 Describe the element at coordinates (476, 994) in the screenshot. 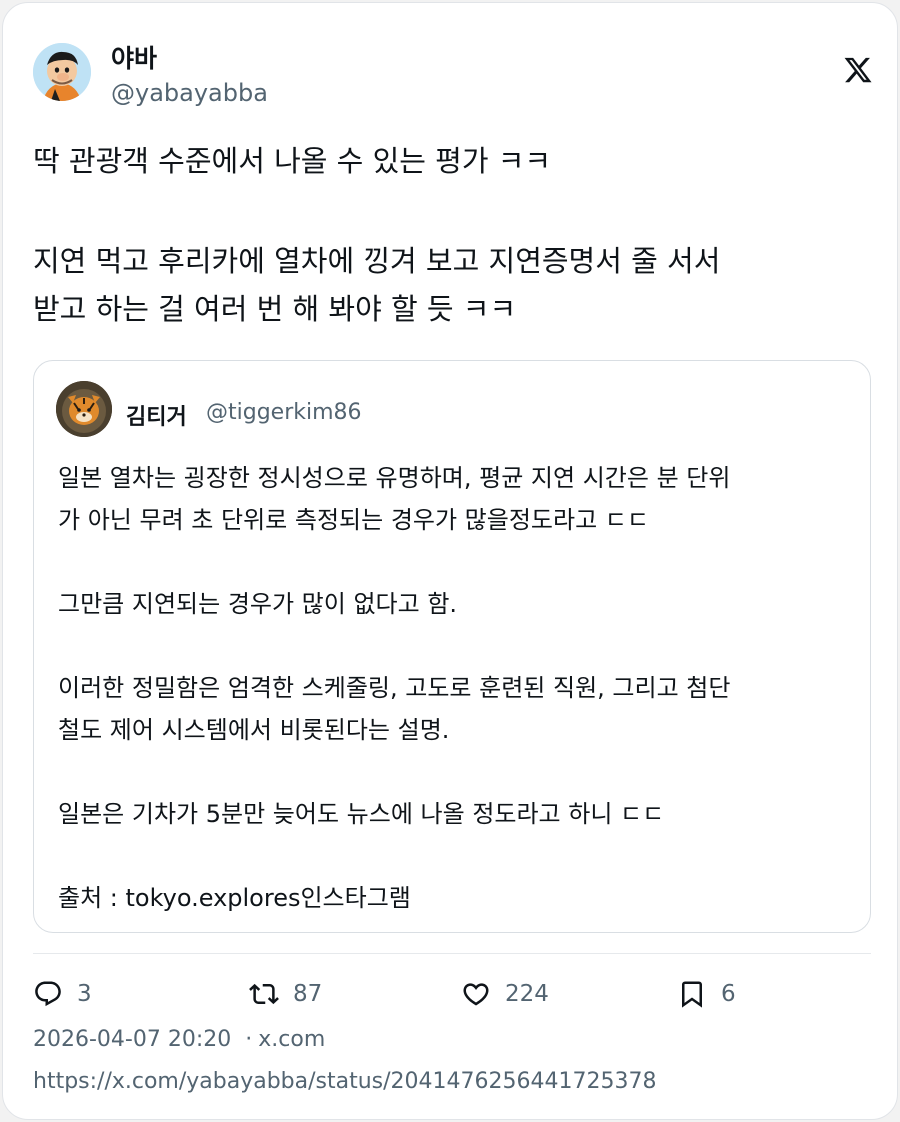

I see `heart-icon` at that location.